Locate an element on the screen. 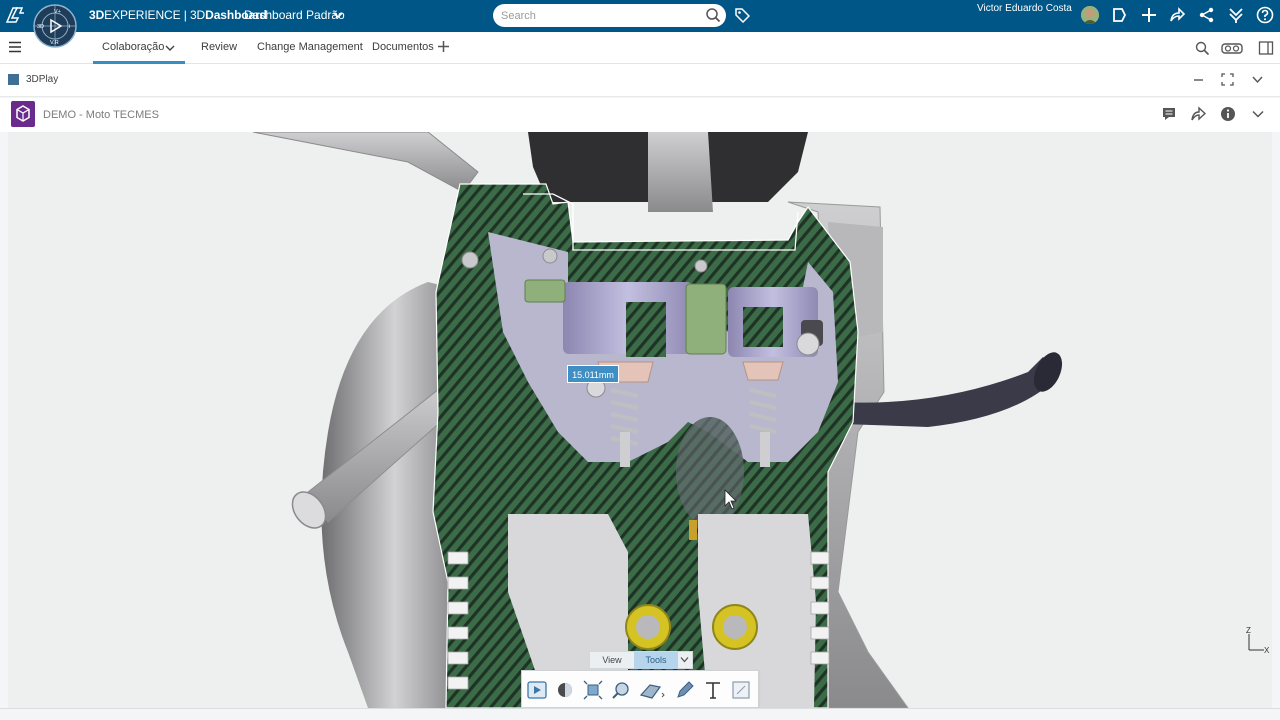 The width and height of the screenshot is (1280, 720). tab-review: Review is located at coordinates (219, 47).